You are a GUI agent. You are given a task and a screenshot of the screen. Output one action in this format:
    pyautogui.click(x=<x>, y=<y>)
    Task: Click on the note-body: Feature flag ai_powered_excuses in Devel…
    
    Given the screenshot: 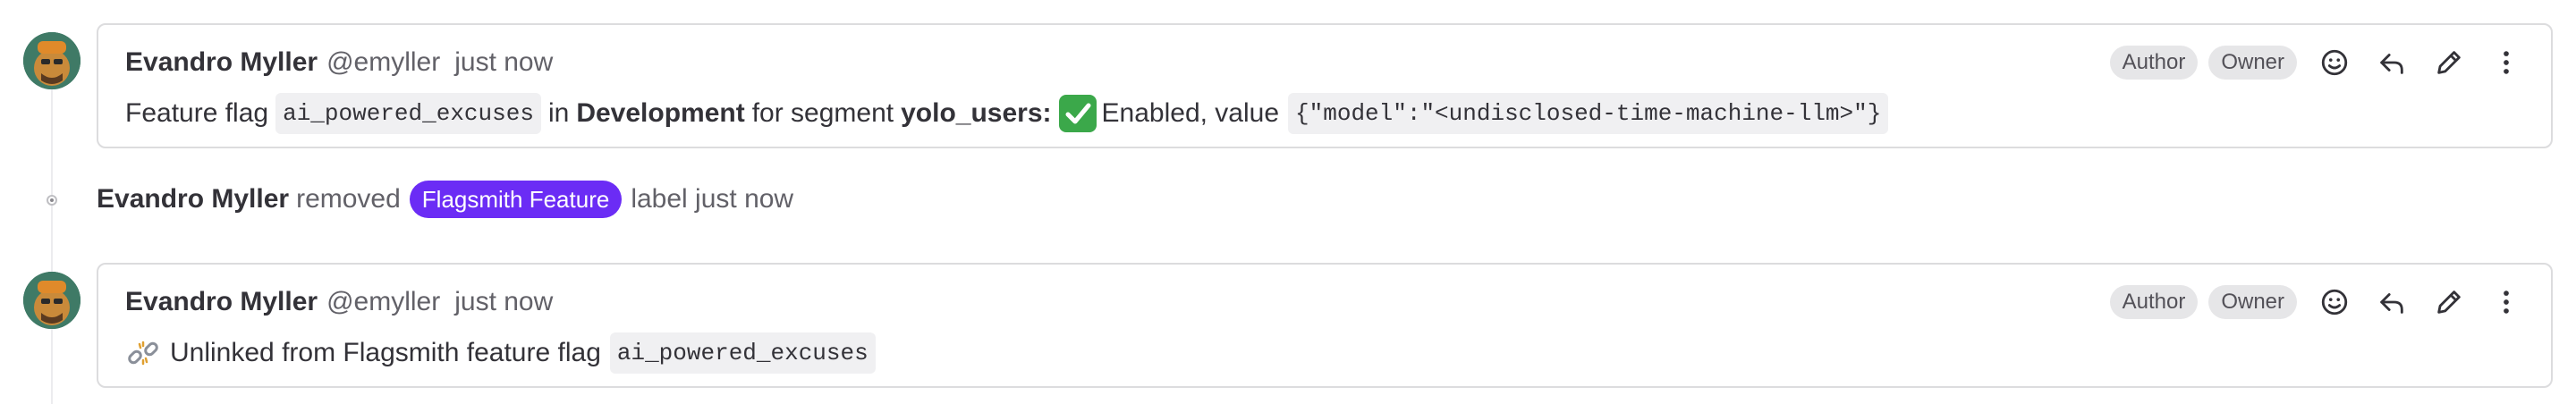 What is the action you would take?
    pyautogui.click(x=1010, y=114)
    